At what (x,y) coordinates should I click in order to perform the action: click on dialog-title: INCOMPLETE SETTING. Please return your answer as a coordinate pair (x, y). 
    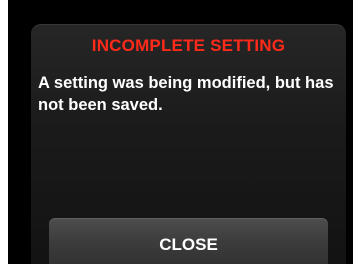
    Looking at the image, I should click on (188, 45).